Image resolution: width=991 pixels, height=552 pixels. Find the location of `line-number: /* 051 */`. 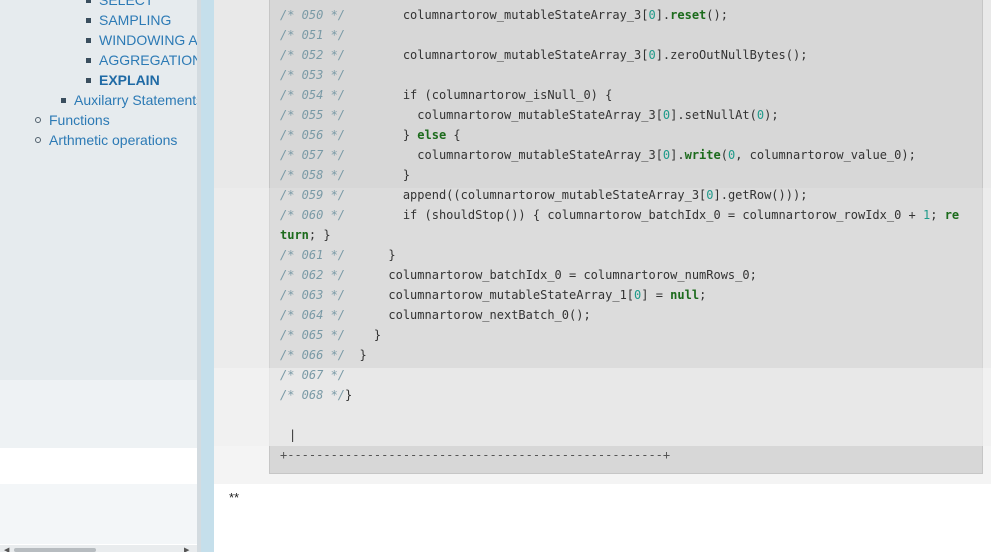

line-number: /* 051 */ is located at coordinates (313, 35).